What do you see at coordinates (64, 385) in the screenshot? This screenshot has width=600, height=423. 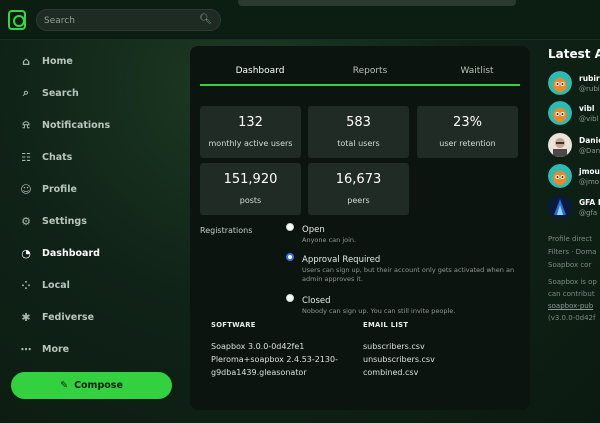 I see `pencil-icon: ✎` at bounding box center [64, 385].